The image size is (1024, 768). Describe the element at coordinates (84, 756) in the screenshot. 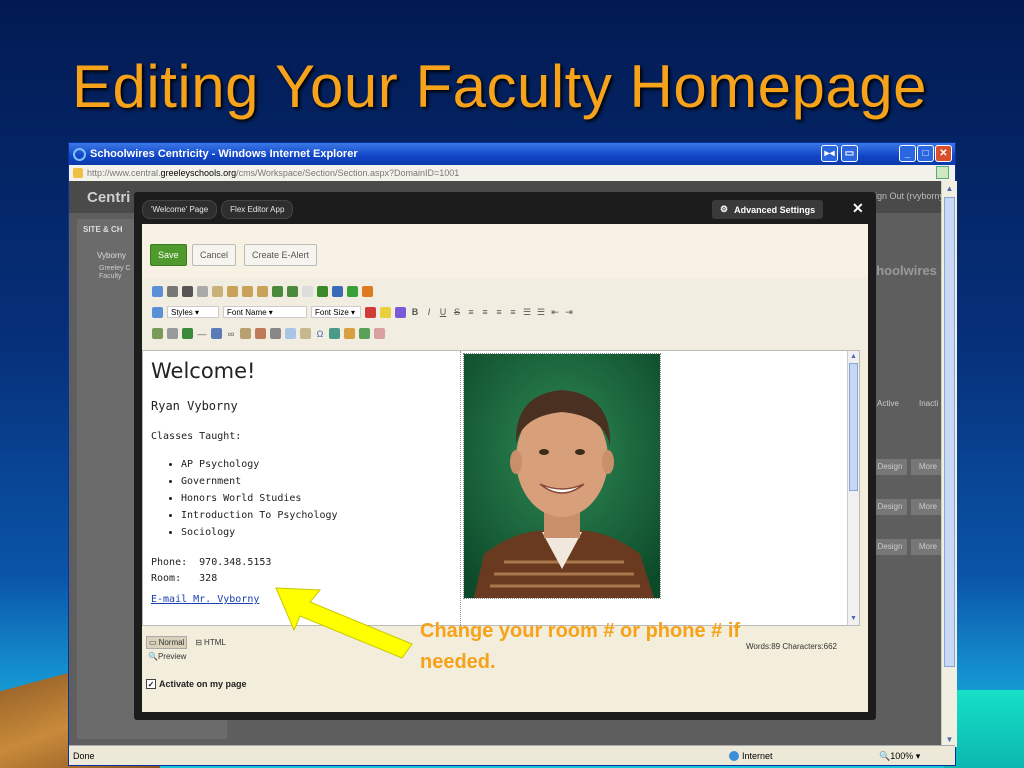

I see `status-text: Done` at that location.